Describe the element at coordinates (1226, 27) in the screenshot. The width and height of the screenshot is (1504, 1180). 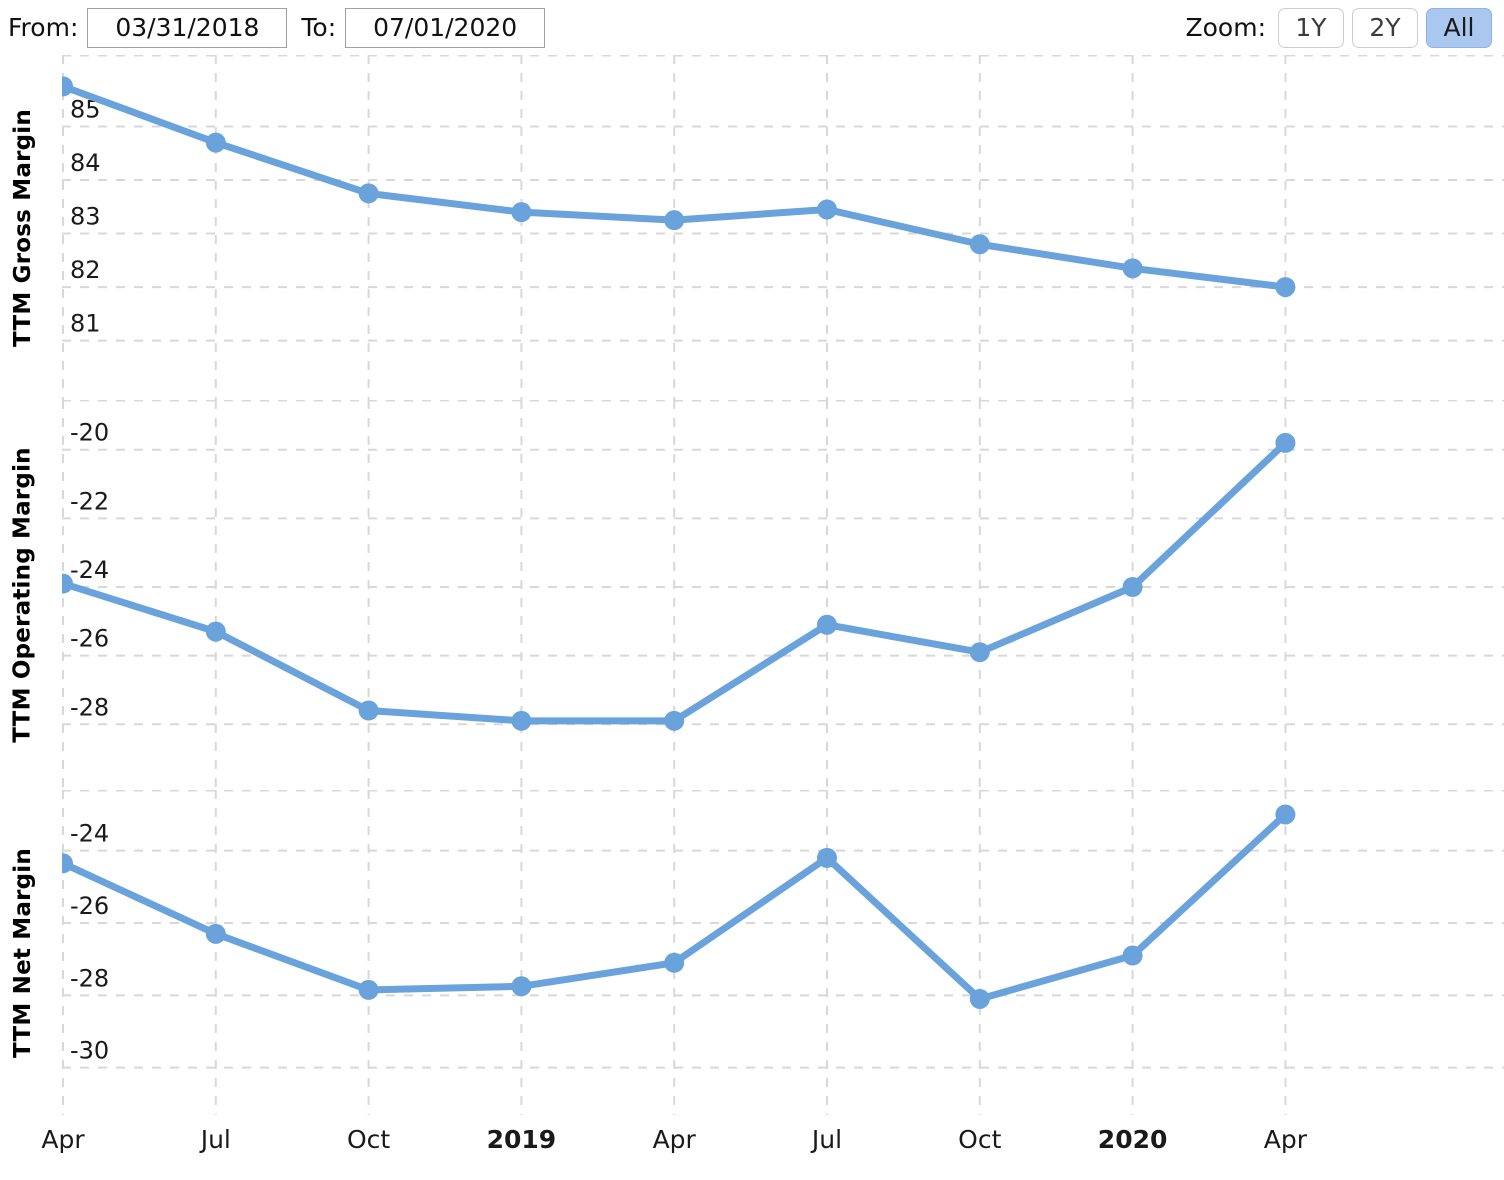
I see `zoom-label: Zoom:` at that location.